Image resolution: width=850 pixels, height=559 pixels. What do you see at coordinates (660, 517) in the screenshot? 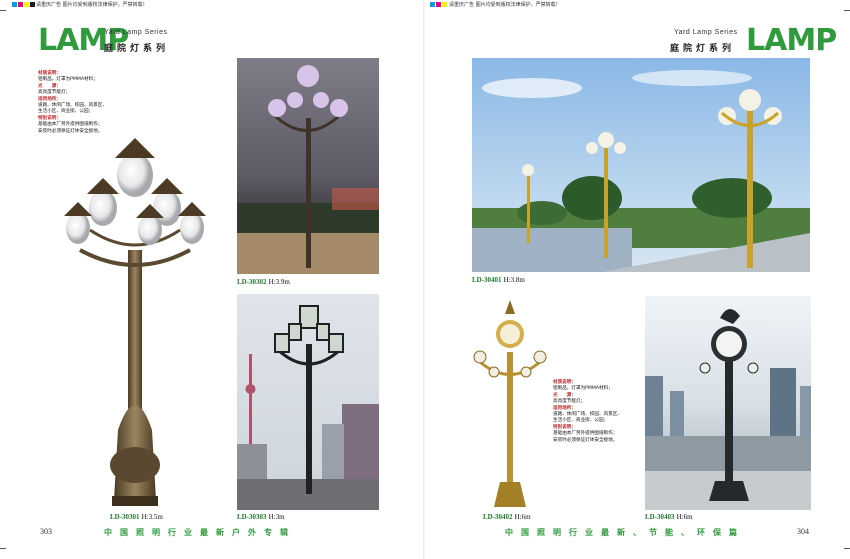
I see `product-code: LD-30403` at bounding box center [660, 517].